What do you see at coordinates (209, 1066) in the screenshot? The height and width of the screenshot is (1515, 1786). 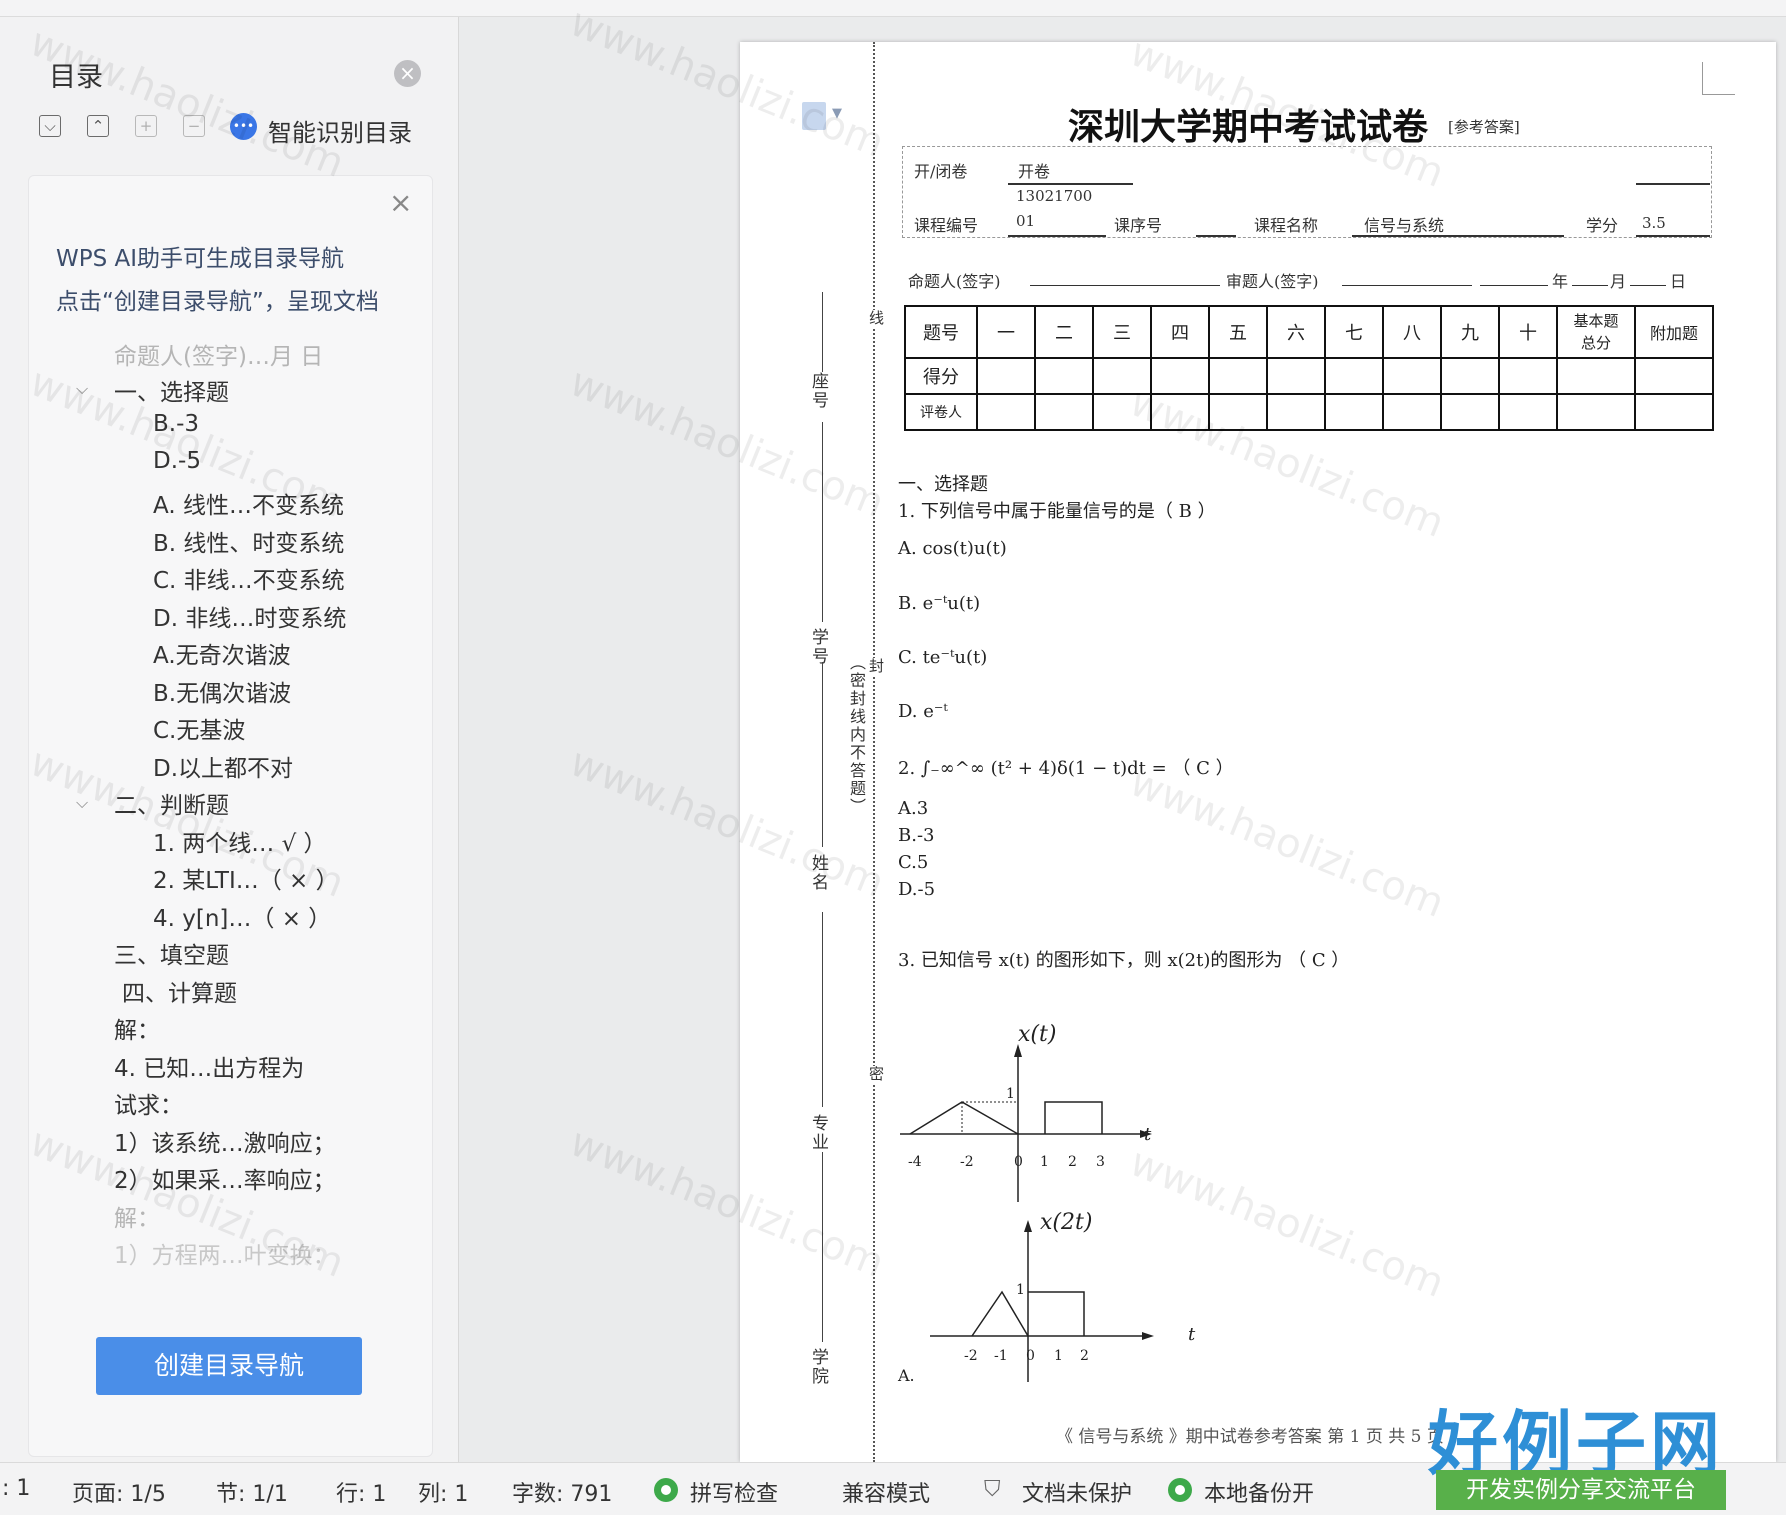 I see `toc-item: 4. 已知…出方程为` at bounding box center [209, 1066].